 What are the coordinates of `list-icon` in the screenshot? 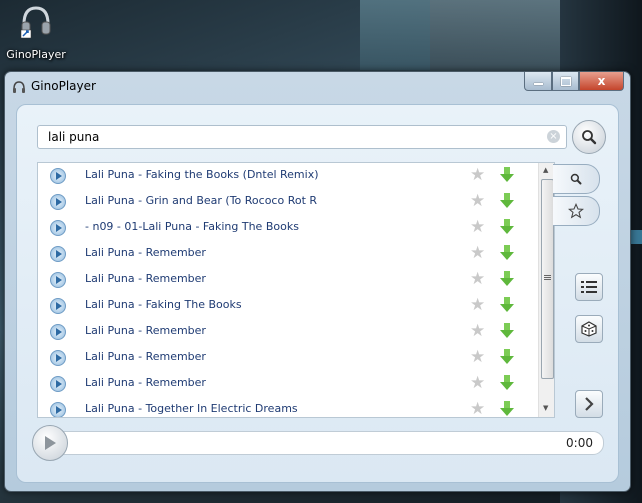 It's located at (589, 287).